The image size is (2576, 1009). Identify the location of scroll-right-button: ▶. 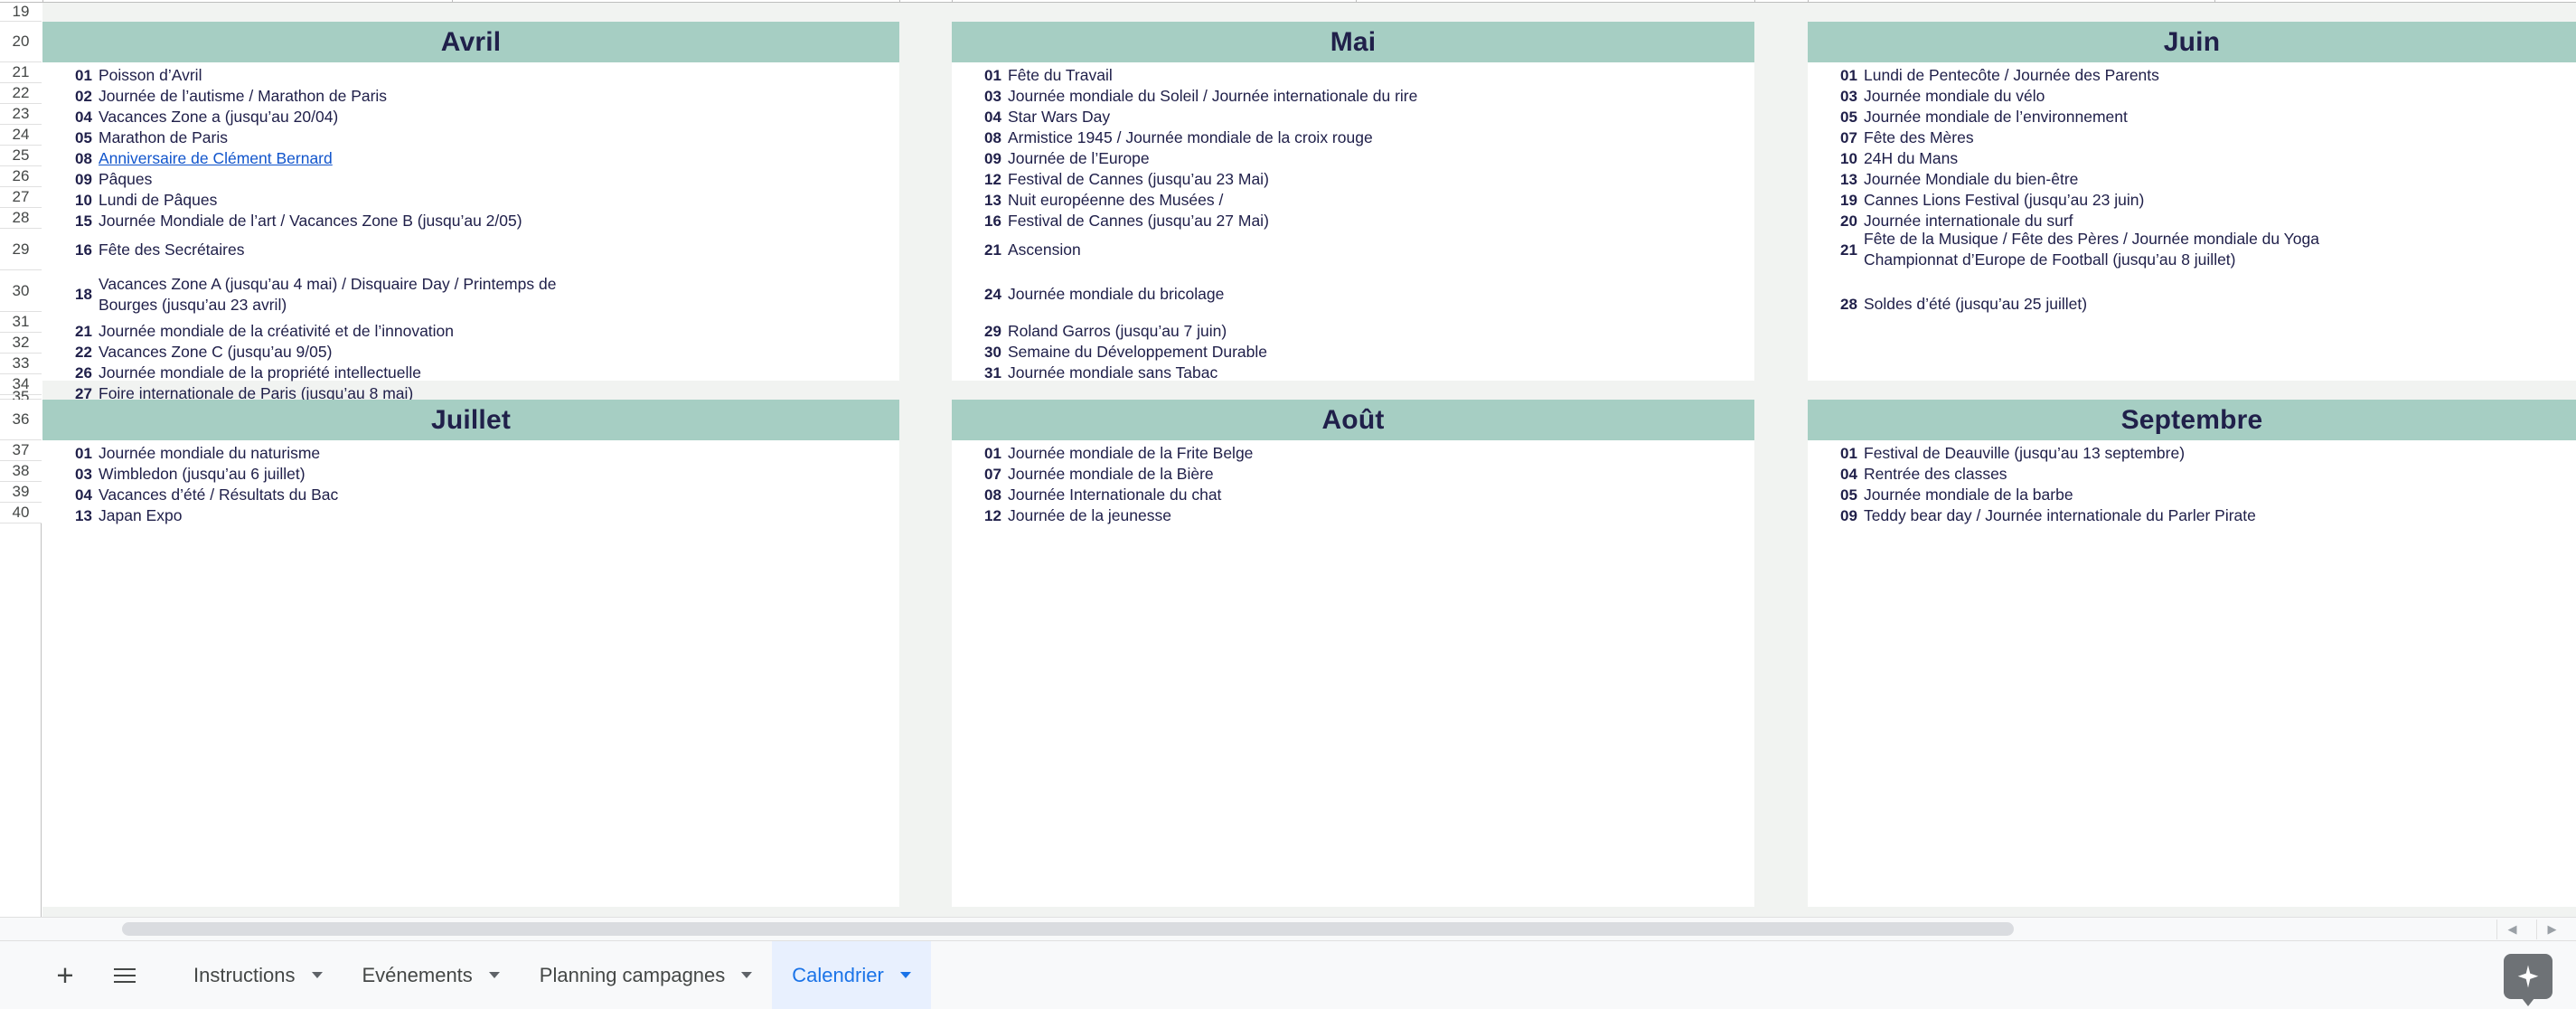
(2551, 929).